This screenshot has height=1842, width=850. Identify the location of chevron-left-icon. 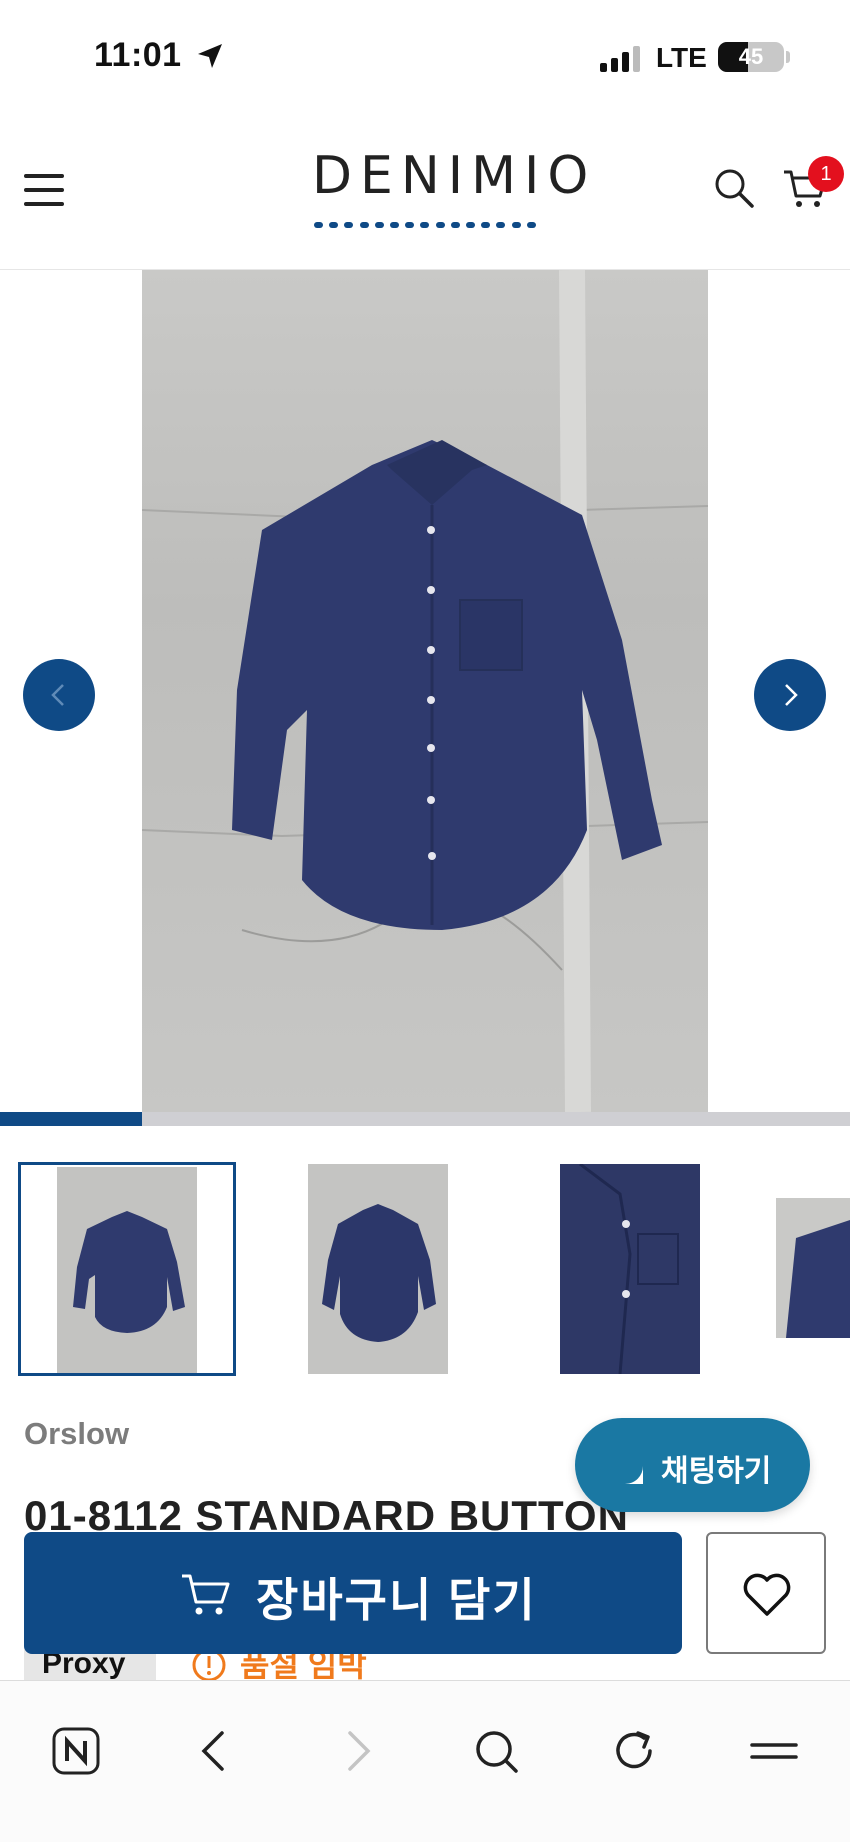
(57, 695).